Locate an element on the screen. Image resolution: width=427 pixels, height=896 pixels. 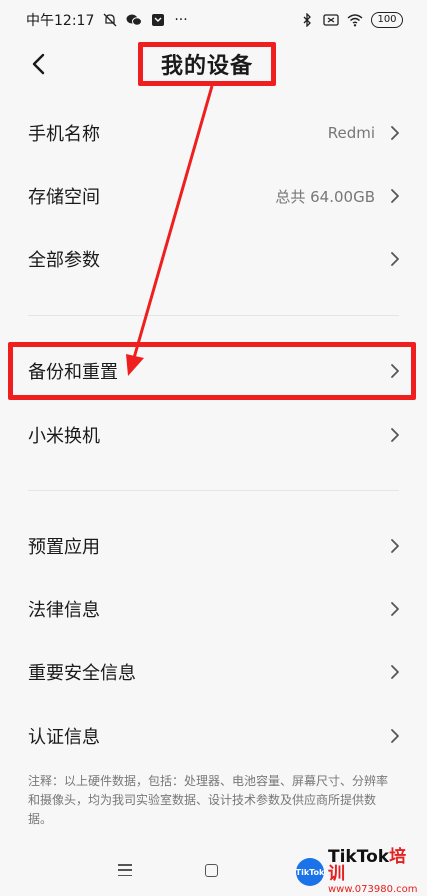
header: 我的设备 is located at coordinates (213, 65).